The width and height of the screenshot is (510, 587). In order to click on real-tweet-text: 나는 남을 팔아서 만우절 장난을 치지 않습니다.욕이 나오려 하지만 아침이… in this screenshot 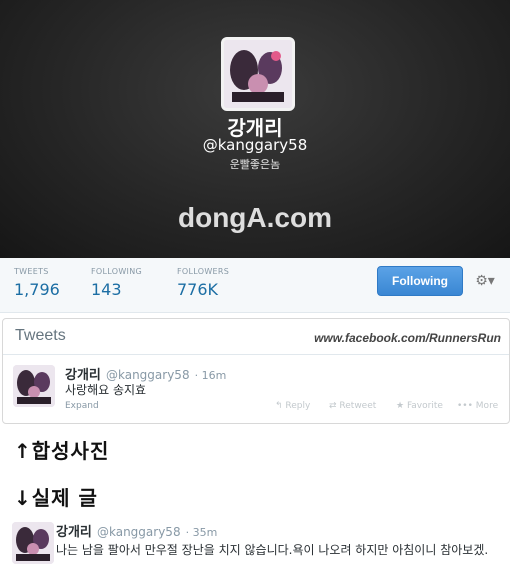, I will do `click(272, 550)`.